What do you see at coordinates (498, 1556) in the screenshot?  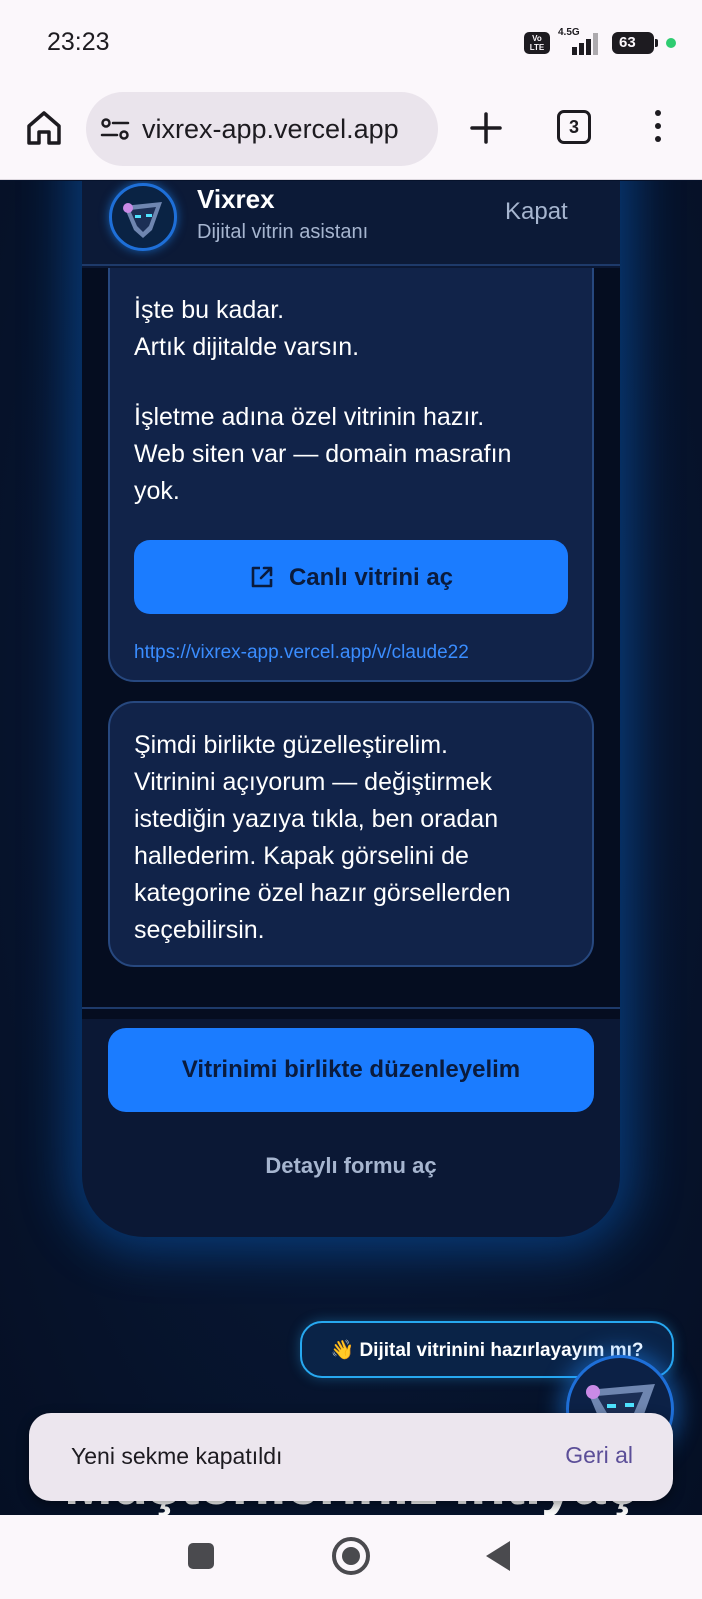 I see `back-icon` at bounding box center [498, 1556].